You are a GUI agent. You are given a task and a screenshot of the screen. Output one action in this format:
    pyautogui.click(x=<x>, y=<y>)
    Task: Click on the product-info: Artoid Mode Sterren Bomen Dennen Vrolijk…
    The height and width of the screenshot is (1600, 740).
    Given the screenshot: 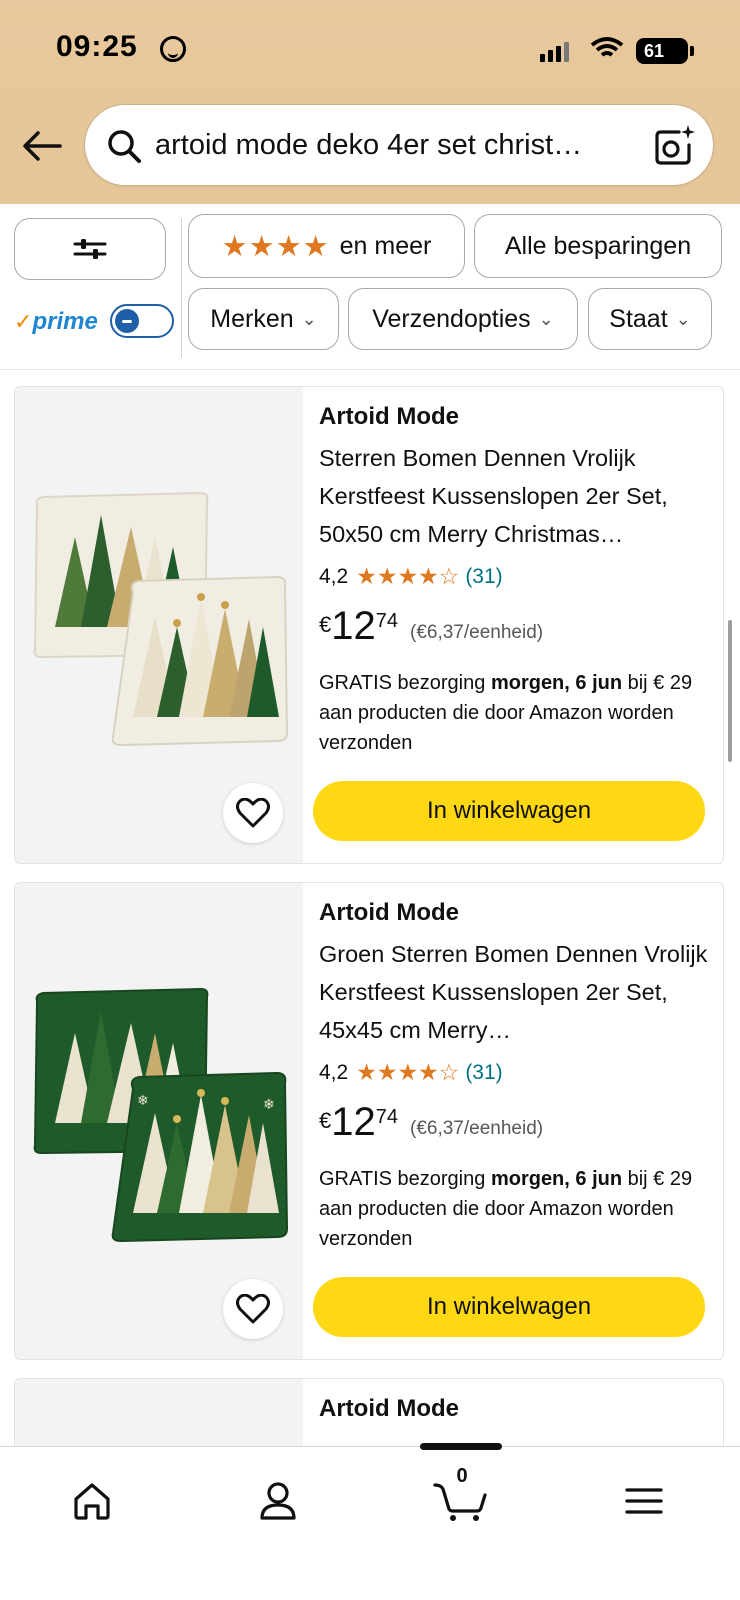 What is the action you would take?
    pyautogui.click(x=517, y=580)
    